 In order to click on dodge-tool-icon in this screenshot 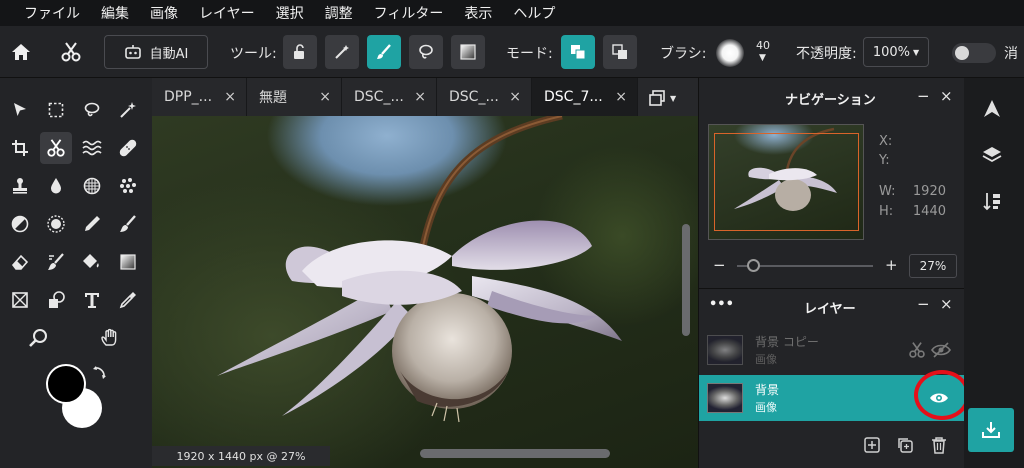, I will do `click(20, 224)`.